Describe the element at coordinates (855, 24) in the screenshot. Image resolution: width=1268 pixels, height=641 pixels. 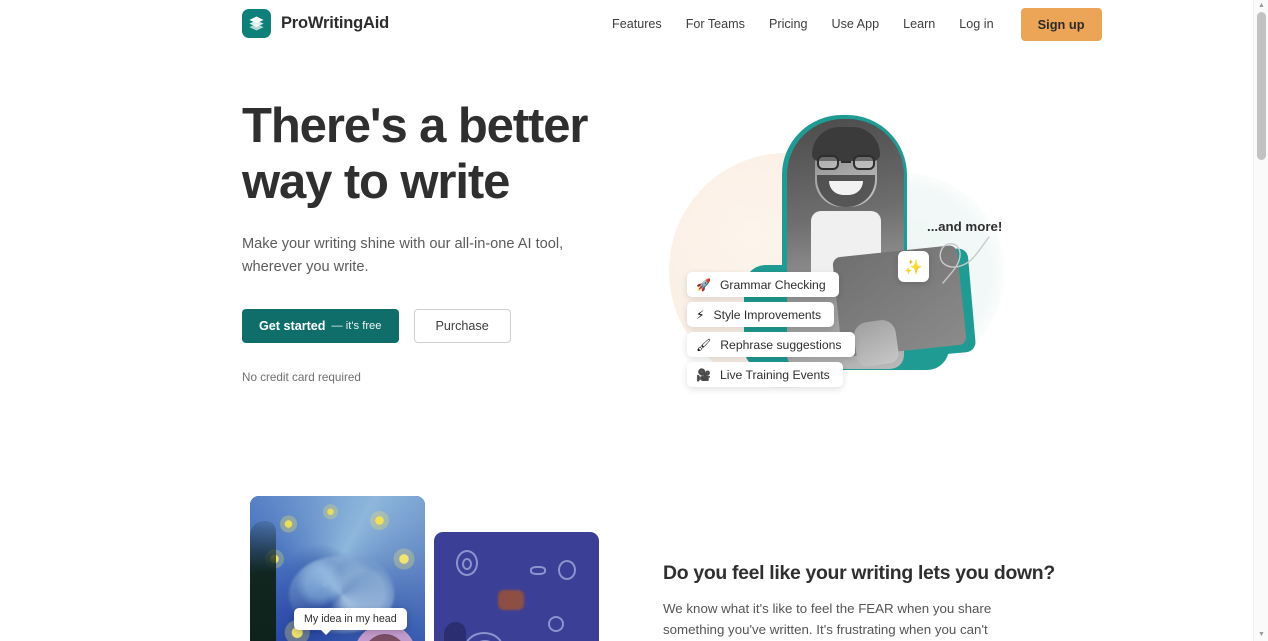
I see `nav-item-use-app: Use App` at that location.